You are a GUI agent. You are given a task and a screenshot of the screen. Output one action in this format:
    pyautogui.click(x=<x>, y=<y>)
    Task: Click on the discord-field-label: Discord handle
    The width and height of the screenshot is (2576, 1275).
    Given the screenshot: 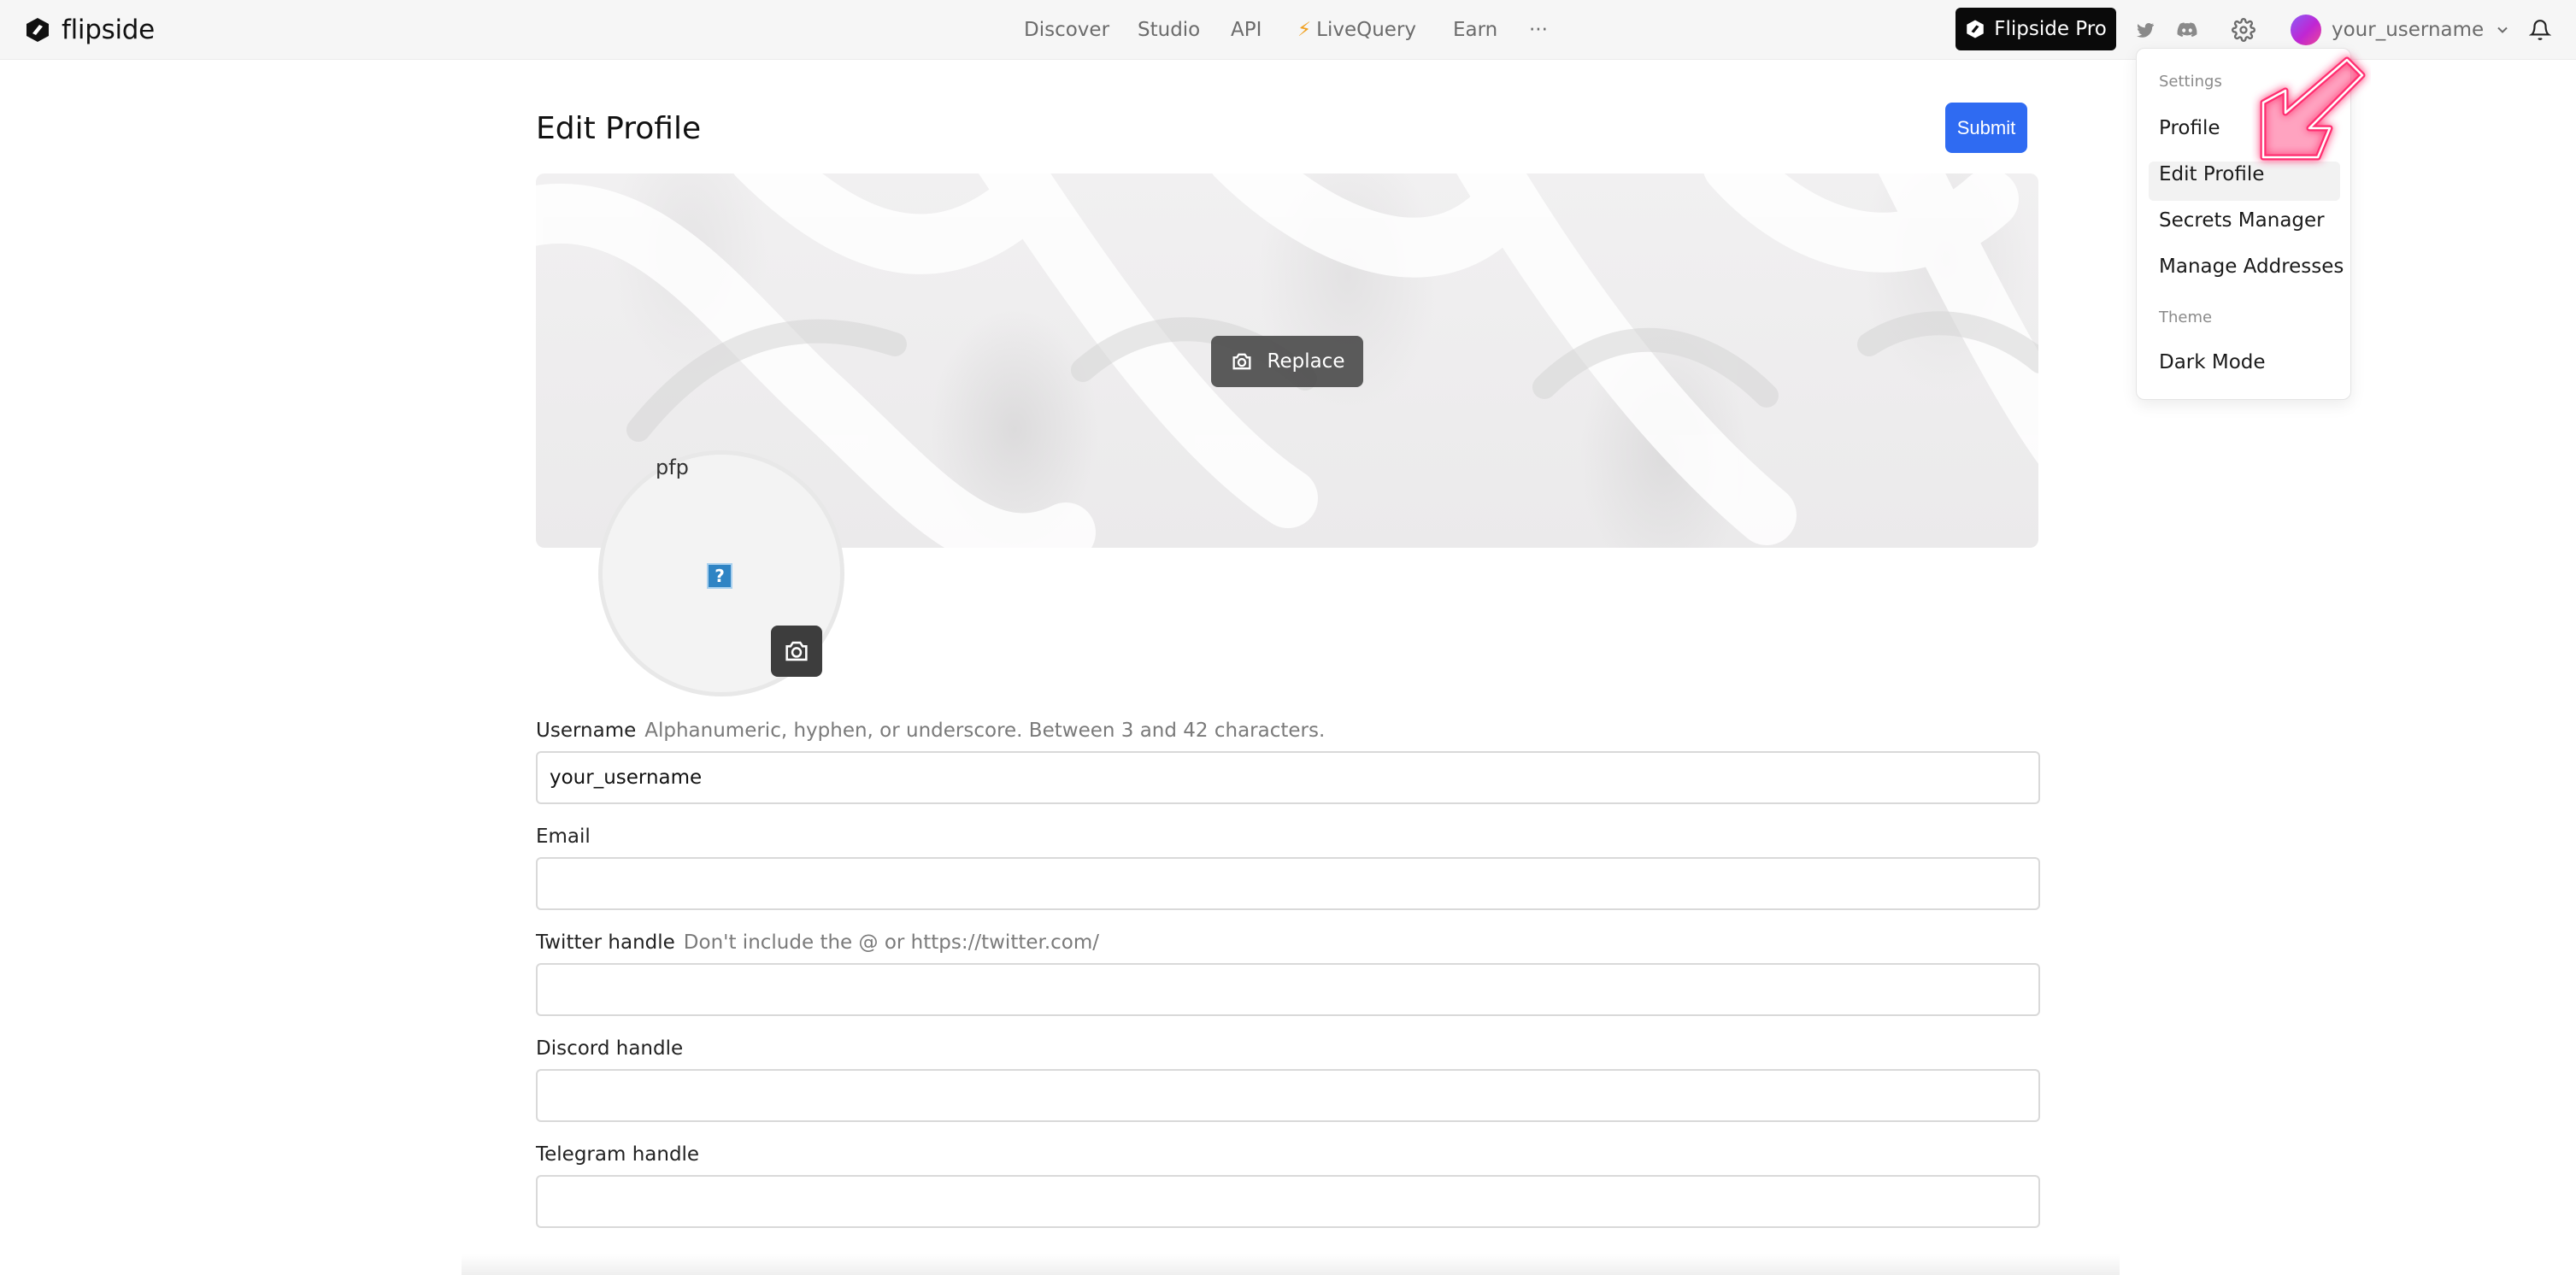 What is the action you would take?
    pyautogui.click(x=610, y=1048)
    